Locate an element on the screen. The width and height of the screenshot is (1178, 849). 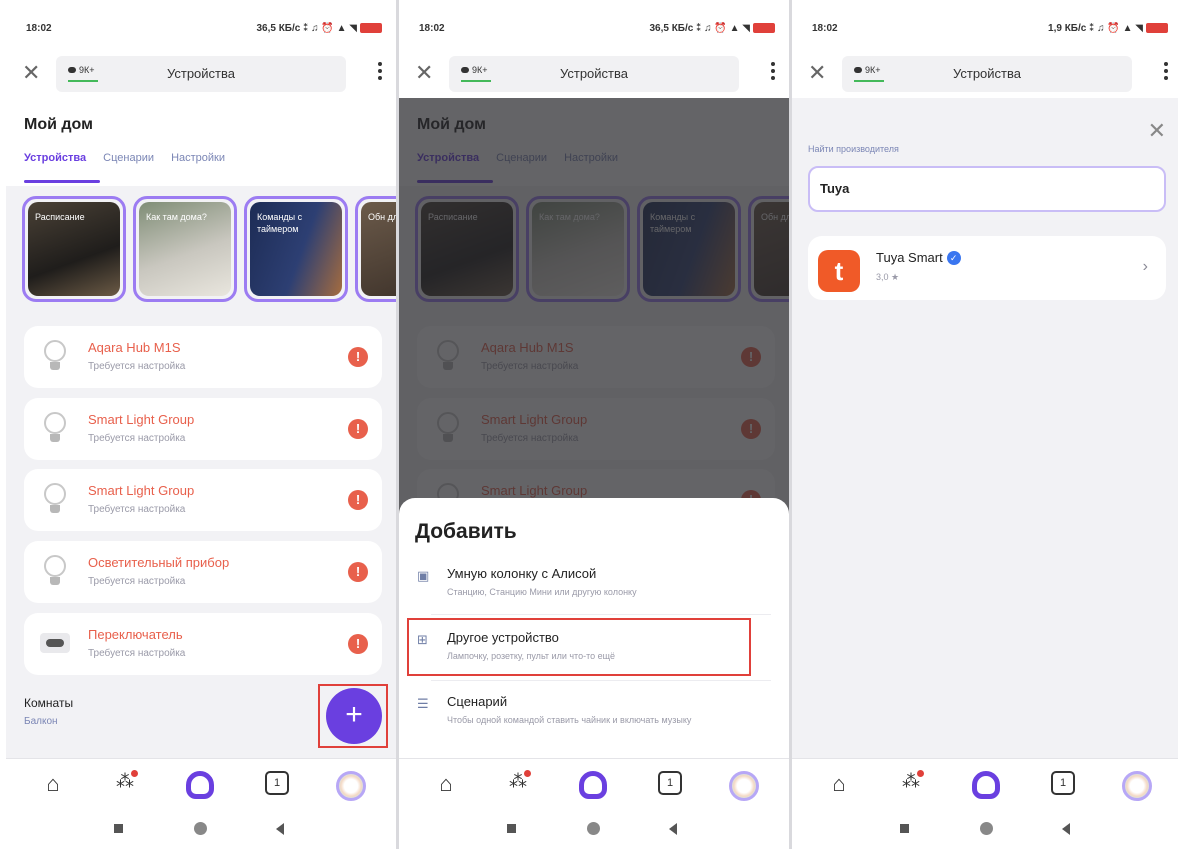
tab-scenarios: Сценарии is located at coordinates (128, 158).